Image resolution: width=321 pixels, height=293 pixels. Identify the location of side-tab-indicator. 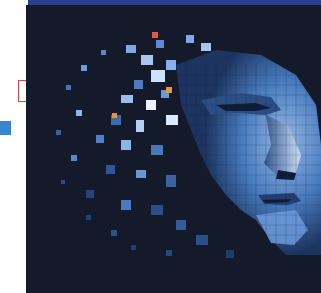
(5, 128).